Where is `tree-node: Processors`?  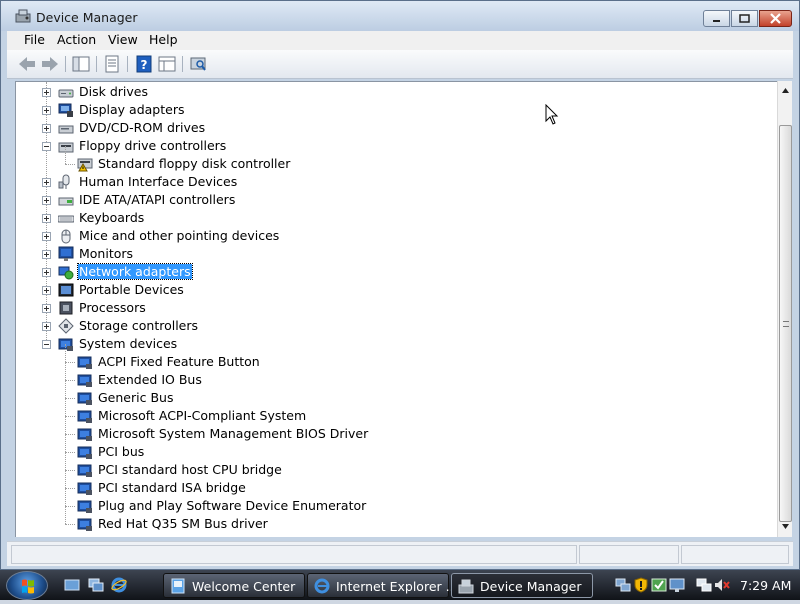
tree-node: Processors is located at coordinates (396, 308).